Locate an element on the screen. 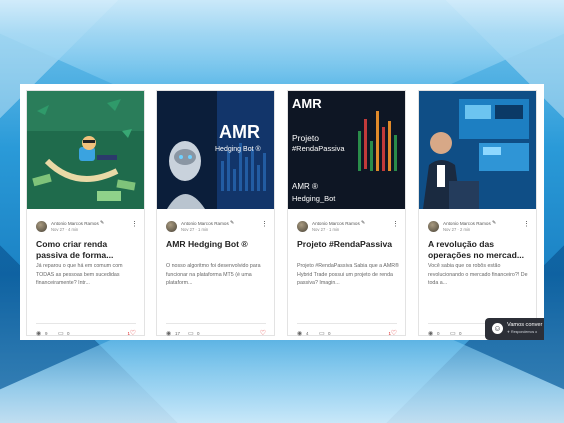 This screenshot has width=564, height=423. chat-widget: ☺ Vamos conver ✈ Respondemos o is located at coordinates (514, 329).